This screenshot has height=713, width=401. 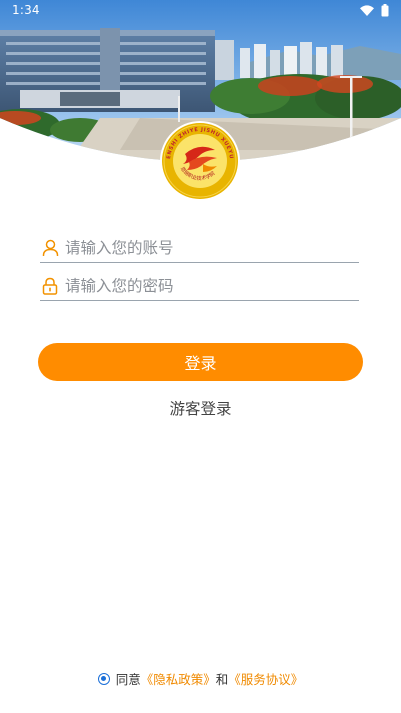 What do you see at coordinates (200, 362) in the screenshot?
I see `login-button: 登录` at bounding box center [200, 362].